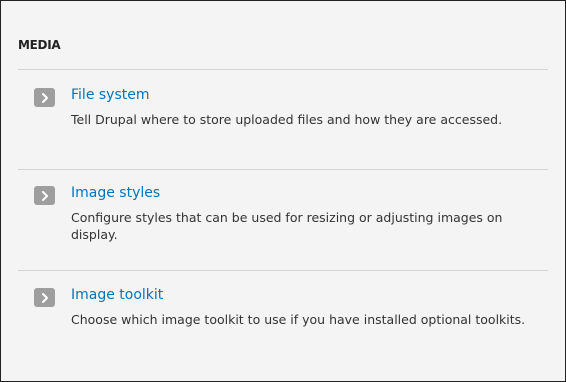  I want to click on image-styles-link: Image styles, so click(115, 193).